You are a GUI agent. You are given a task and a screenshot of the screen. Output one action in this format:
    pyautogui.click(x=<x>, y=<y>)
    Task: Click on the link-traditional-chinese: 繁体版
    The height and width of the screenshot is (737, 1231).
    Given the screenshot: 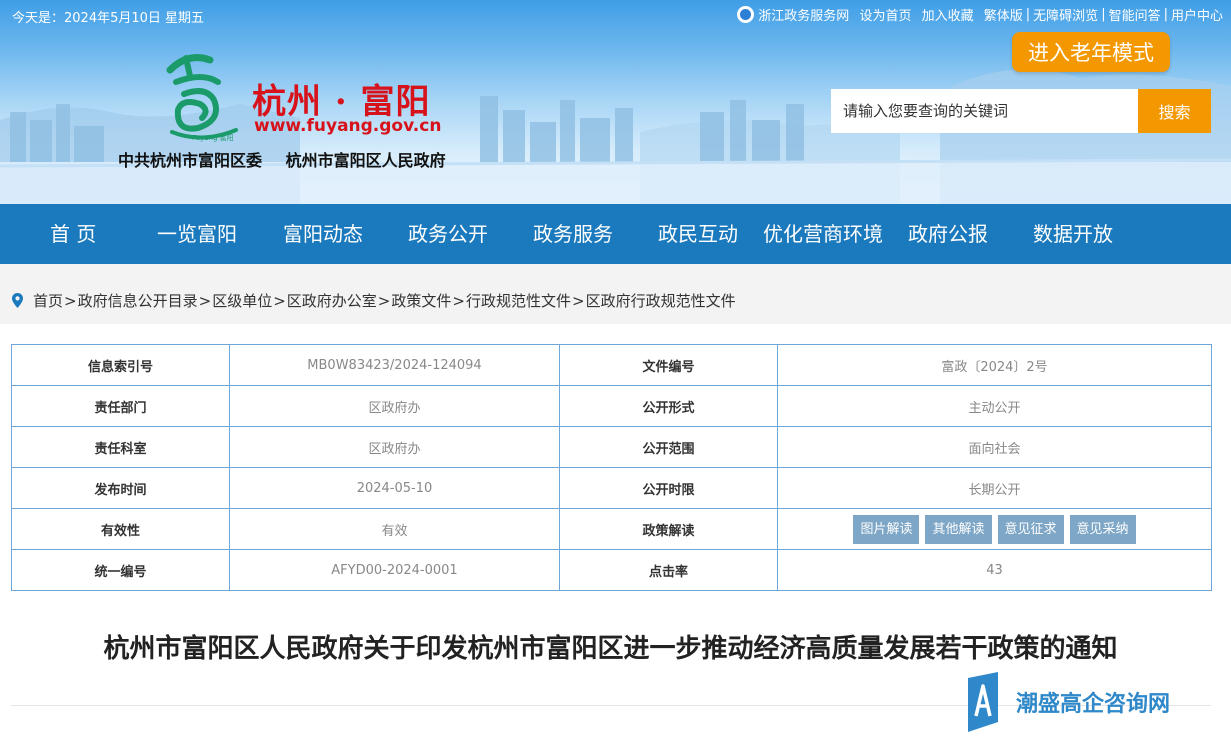 What is the action you would take?
    pyautogui.click(x=1003, y=14)
    